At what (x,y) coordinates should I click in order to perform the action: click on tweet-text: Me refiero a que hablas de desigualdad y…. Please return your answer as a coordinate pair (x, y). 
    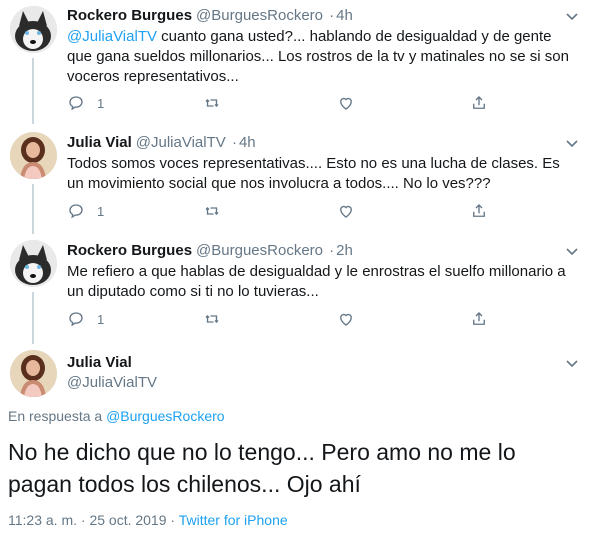
    Looking at the image, I should click on (319, 282).